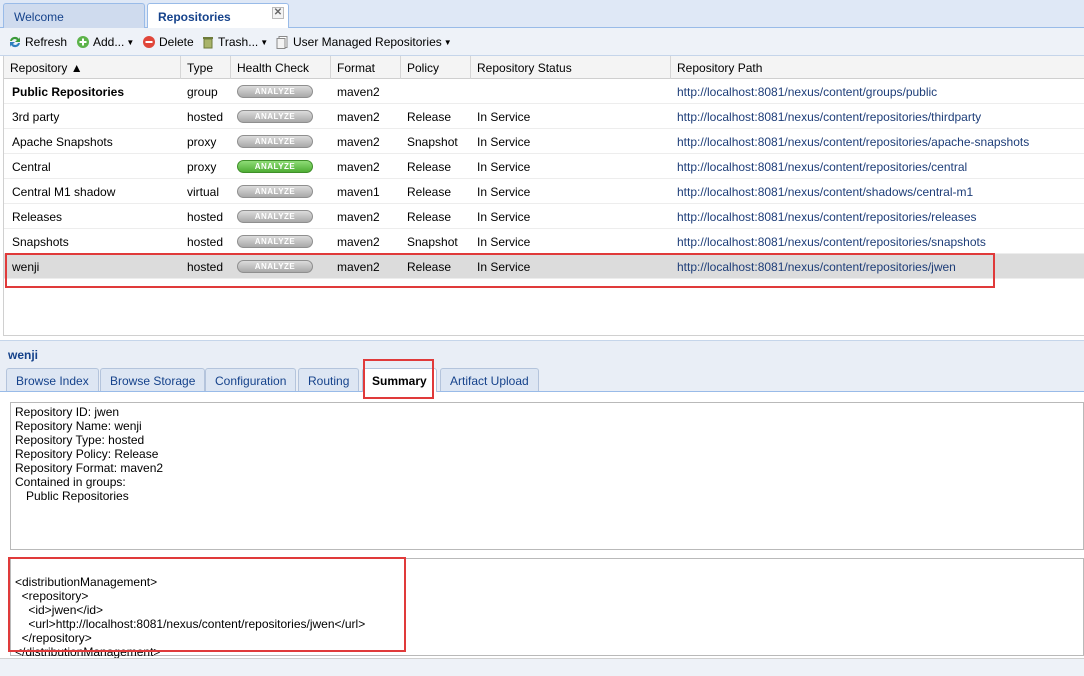 The height and width of the screenshot is (676, 1084). Describe the element at coordinates (399, 380) in the screenshot. I see `tab-summary: Summary` at that location.